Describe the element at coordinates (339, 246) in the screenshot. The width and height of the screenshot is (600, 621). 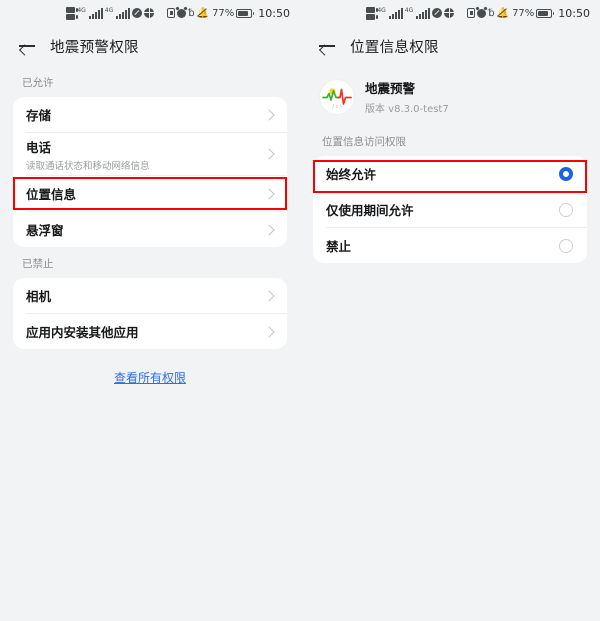
I see `option-label: 禁止` at that location.